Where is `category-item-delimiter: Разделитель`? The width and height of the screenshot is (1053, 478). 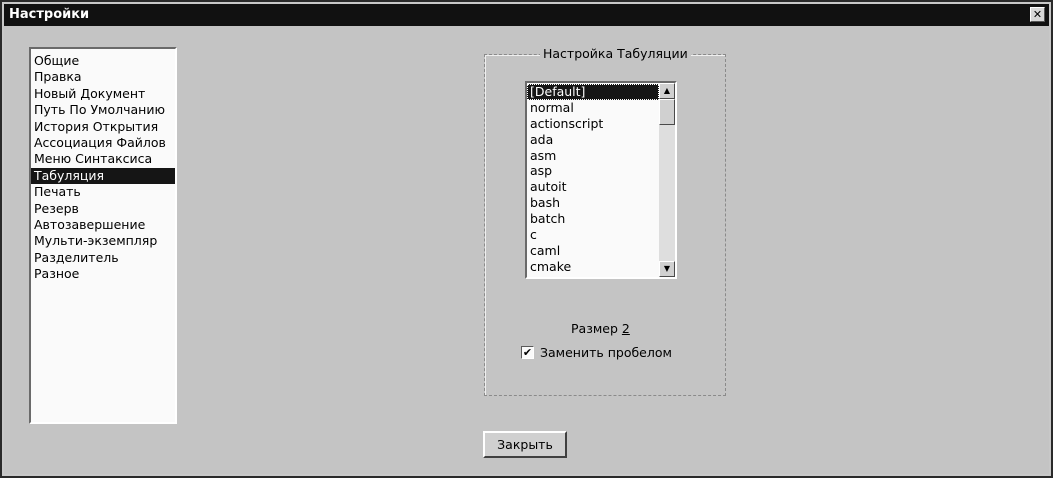 category-item-delimiter: Разделитель is located at coordinates (103, 258).